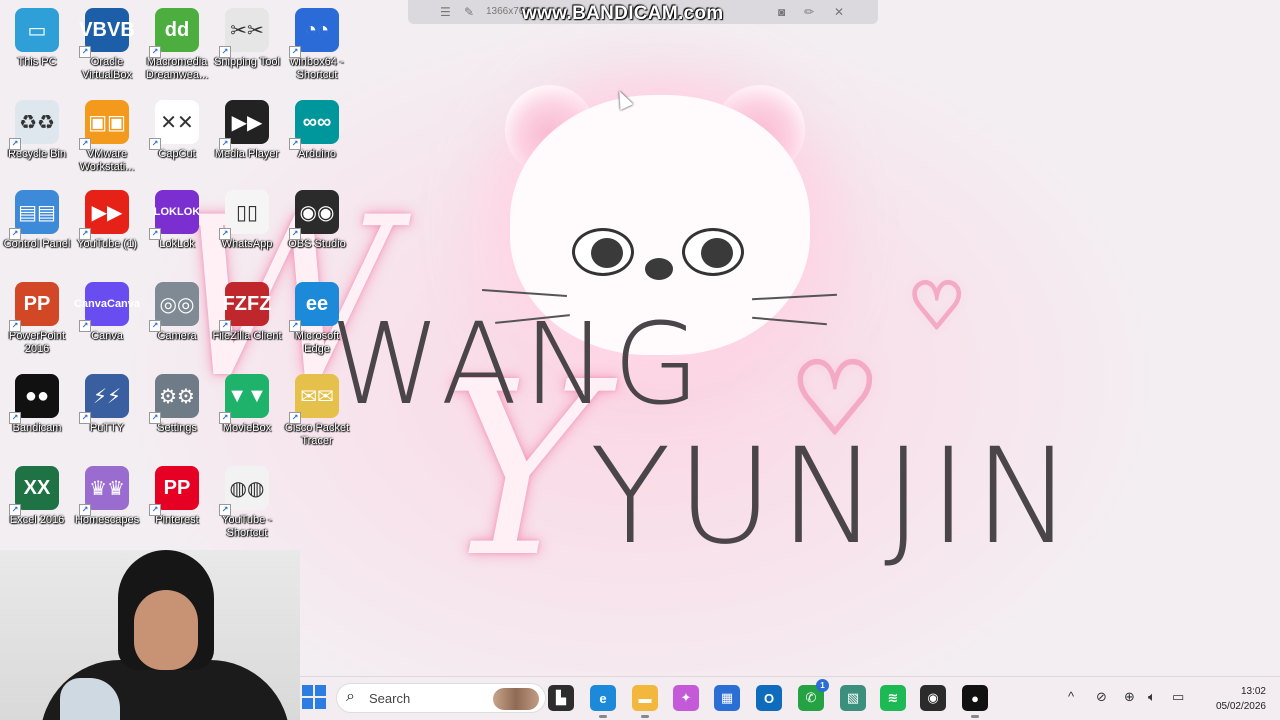 Image resolution: width=1280 pixels, height=720 pixels. What do you see at coordinates (107, 220) in the screenshot?
I see `desktop-icon: ▶▶ ↗ YouTube (1)` at bounding box center [107, 220].